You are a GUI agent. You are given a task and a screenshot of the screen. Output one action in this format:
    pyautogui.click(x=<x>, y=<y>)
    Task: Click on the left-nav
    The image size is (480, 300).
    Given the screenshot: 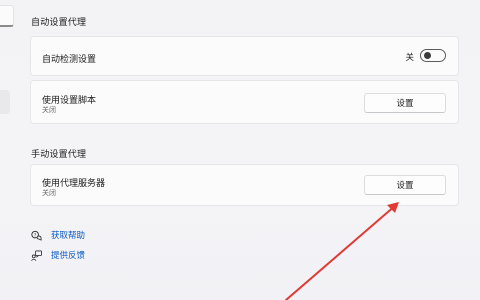 What is the action you would take?
    pyautogui.click(x=9, y=150)
    